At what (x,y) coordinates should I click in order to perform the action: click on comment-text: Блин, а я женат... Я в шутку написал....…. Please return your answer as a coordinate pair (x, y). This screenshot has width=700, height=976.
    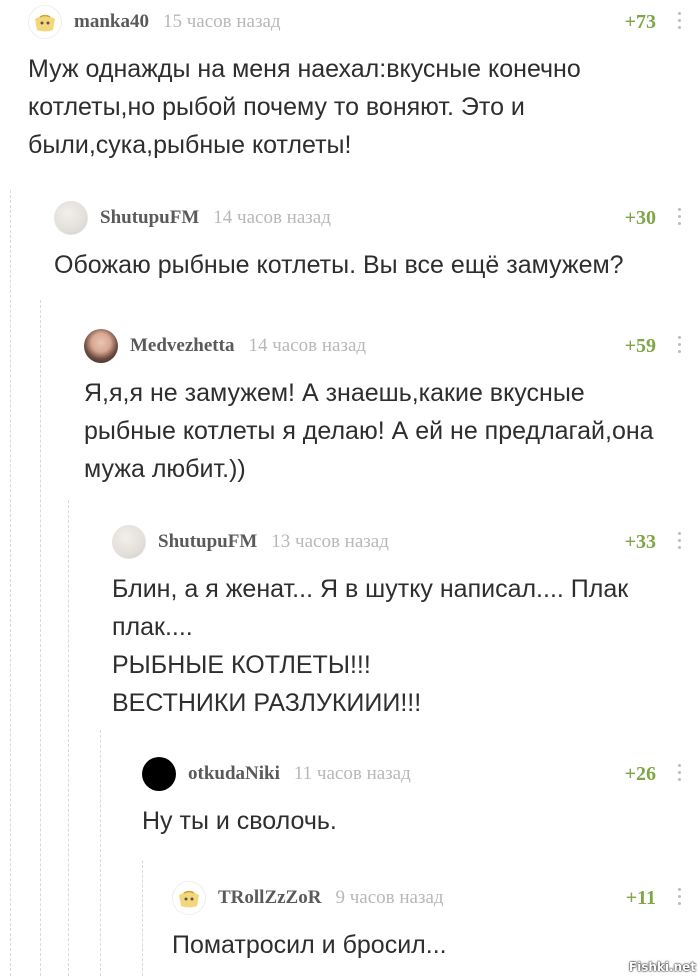
    Looking at the image, I should click on (370, 646).